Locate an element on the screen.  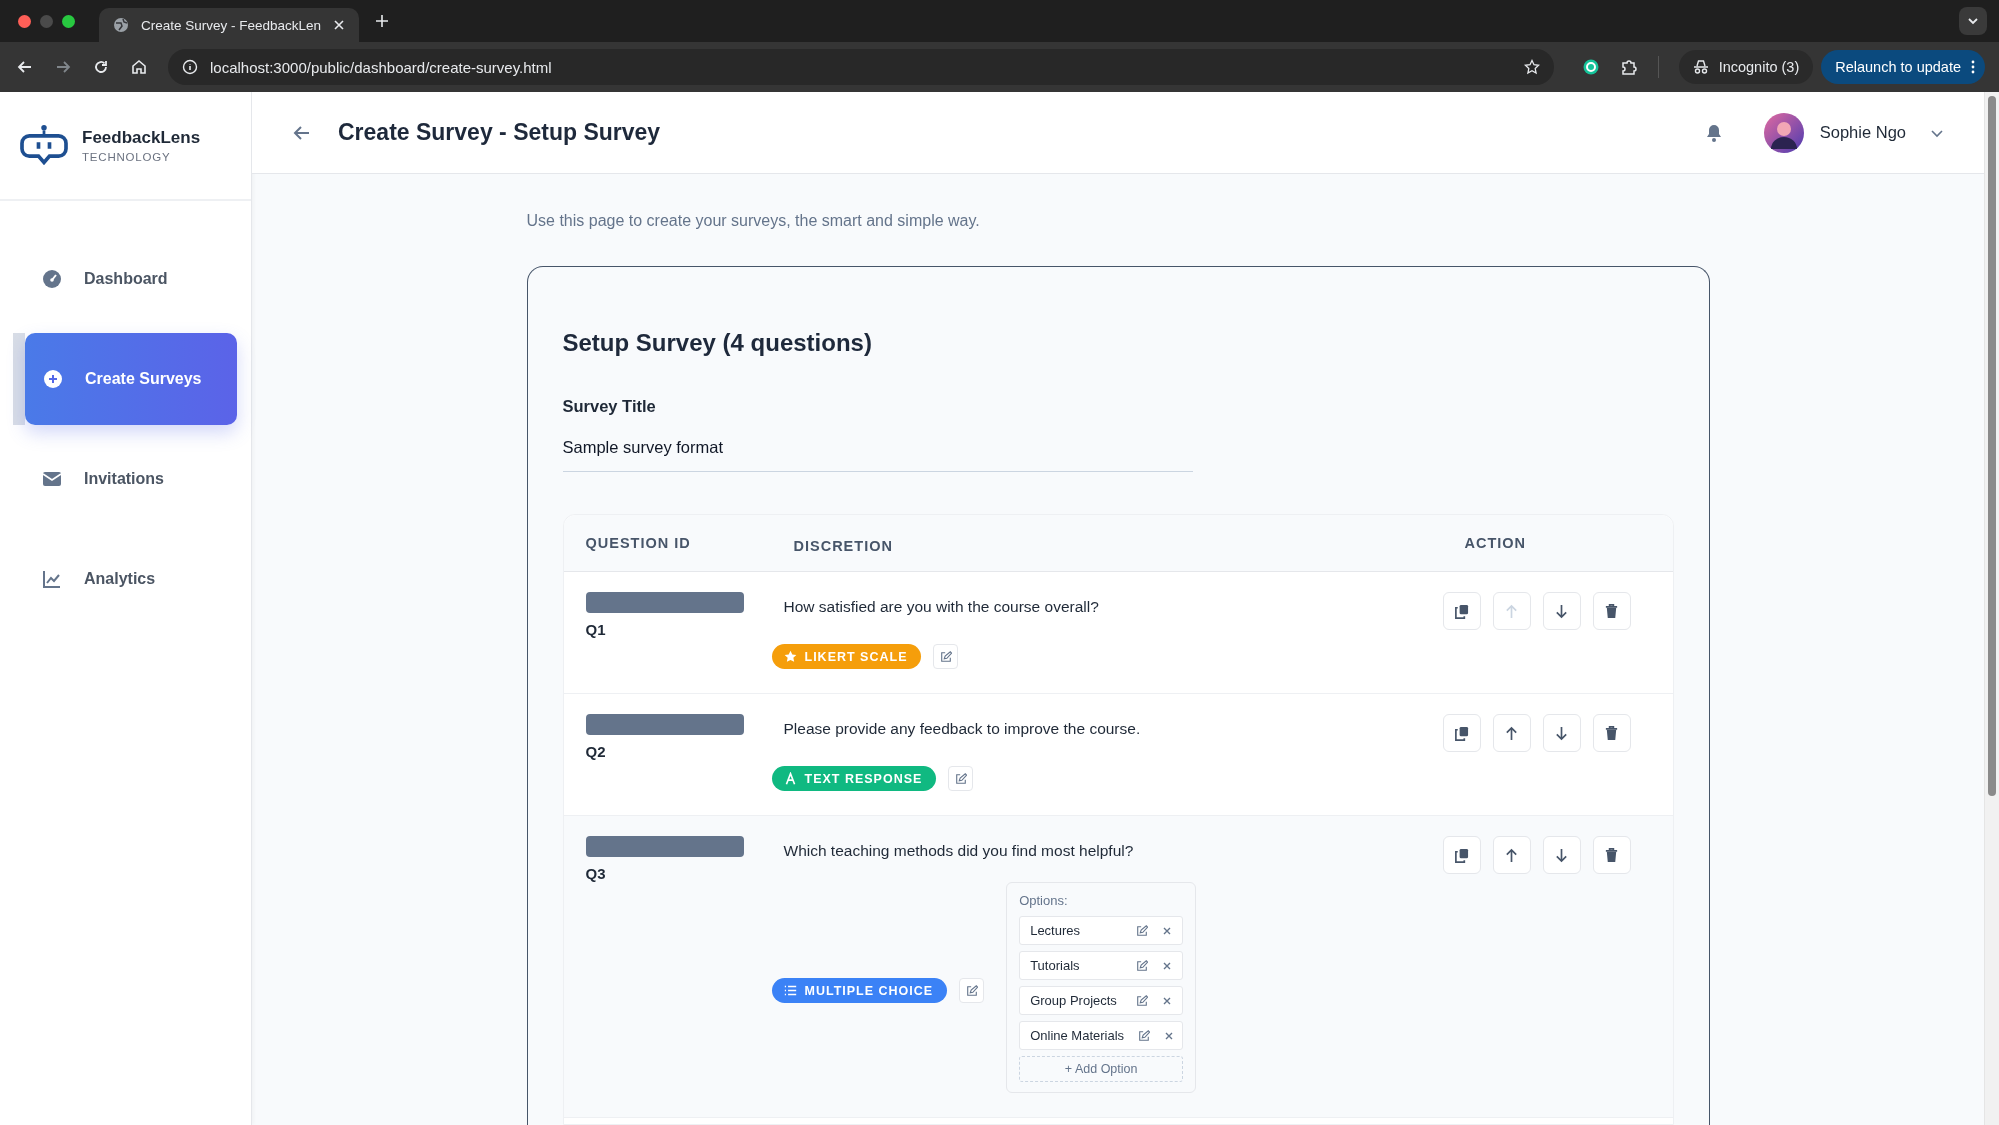
address-bar: localhost:3000/public/dashboard/create-survey.html is located at coordinates (861, 67).